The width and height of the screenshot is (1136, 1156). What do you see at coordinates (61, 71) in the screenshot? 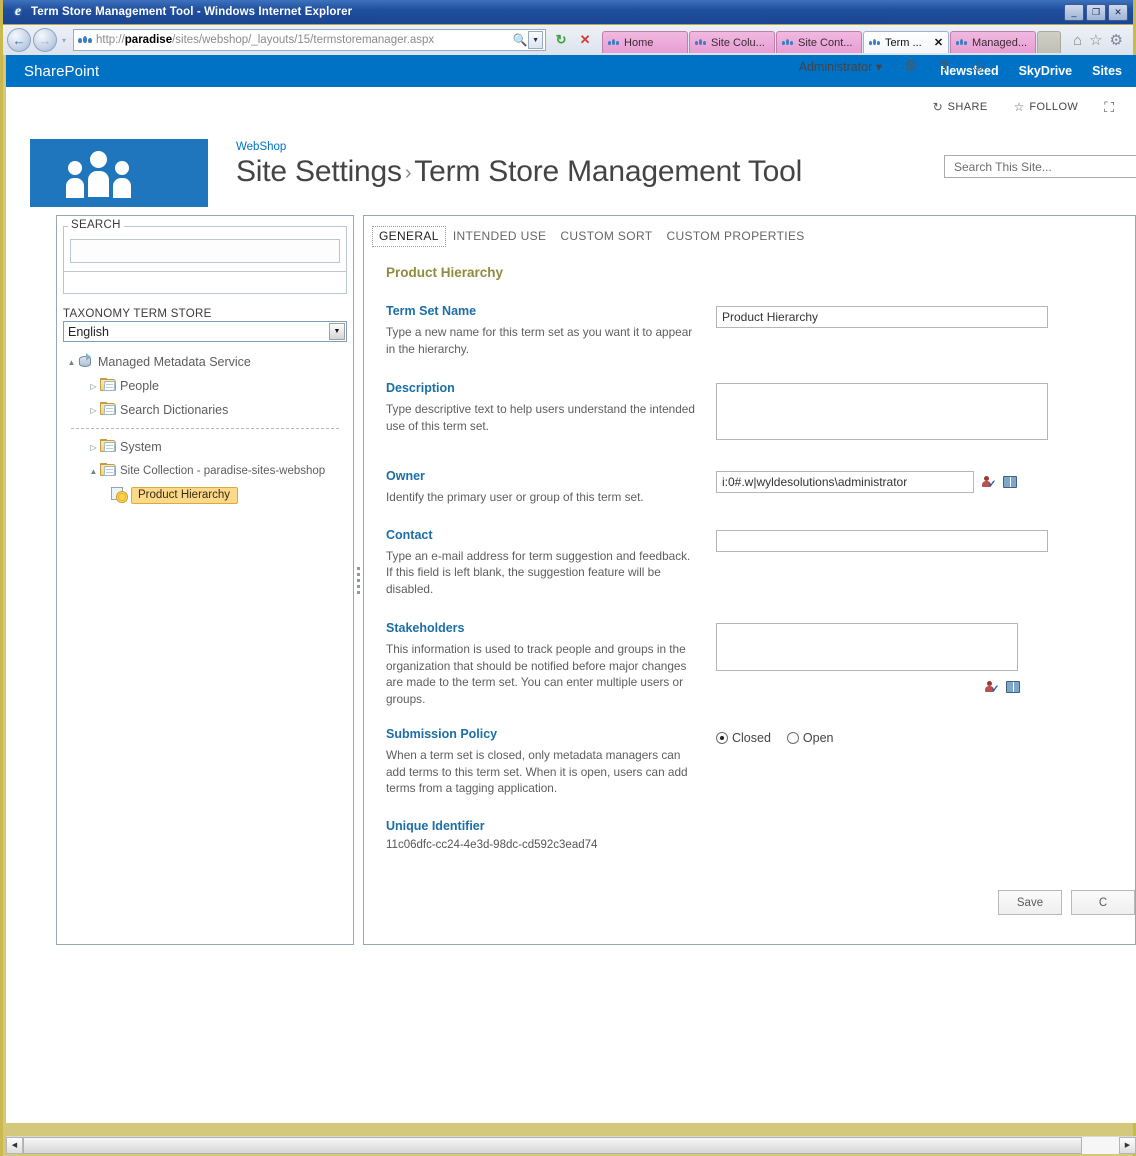
I see `sharepoint-brand: SharePoint` at bounding box center [61, 71].